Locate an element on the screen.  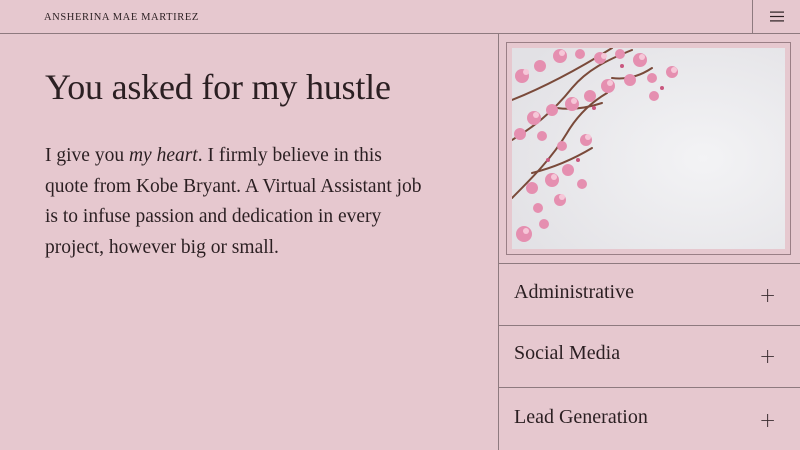
site-brand: ANSHERINA MAE MARTIREZ is located at coordinates (121, 17).